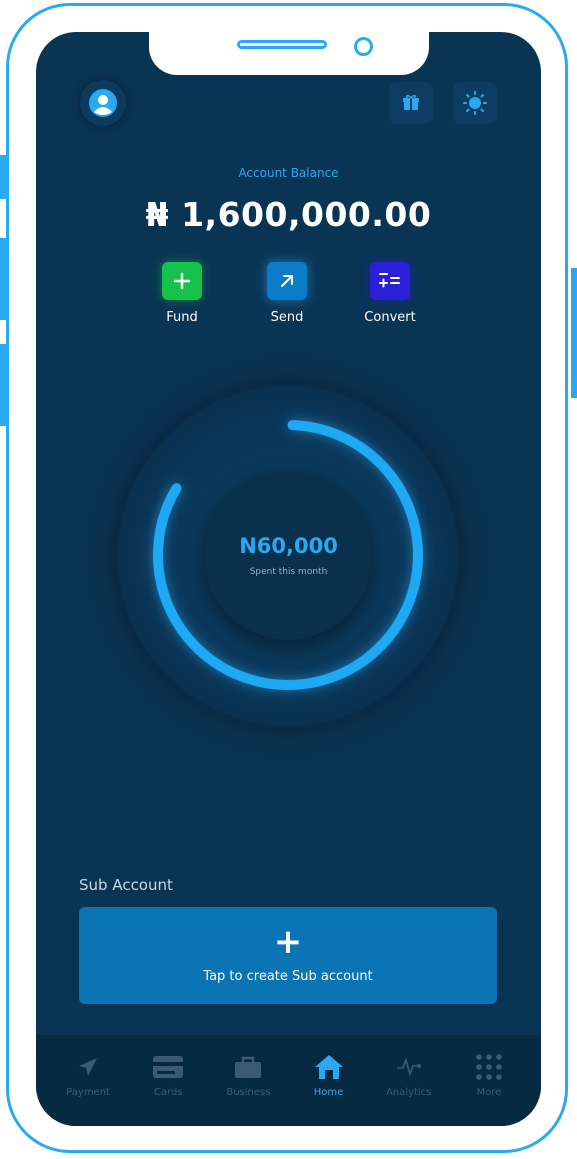 This screenshot has width=577, height=1159. What do you see at coordinates (168, 1067) in the screenshot?
I see `card-icon` at bounding box center [168, 1067].